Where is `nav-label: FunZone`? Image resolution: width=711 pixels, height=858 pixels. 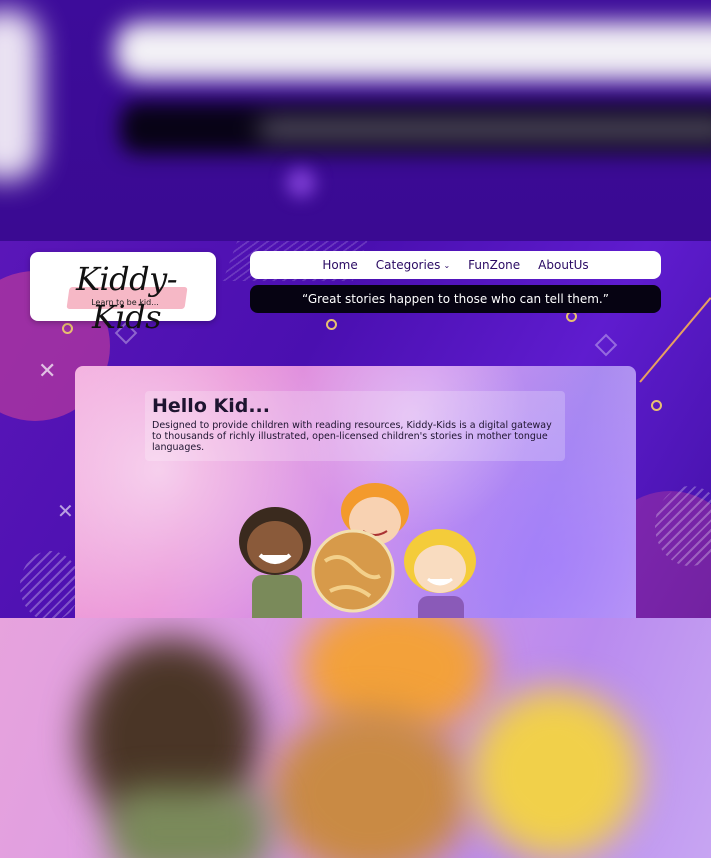 nav-label: FunZone is located at coordinates (494, 265).